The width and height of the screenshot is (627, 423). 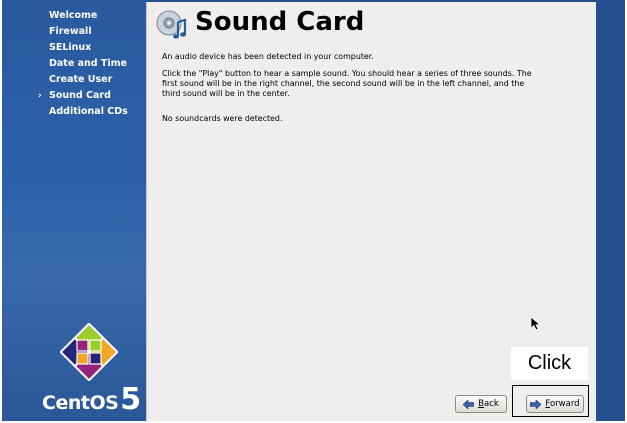 I want to click on back-arrow-icon, so click(x=469, y=404).